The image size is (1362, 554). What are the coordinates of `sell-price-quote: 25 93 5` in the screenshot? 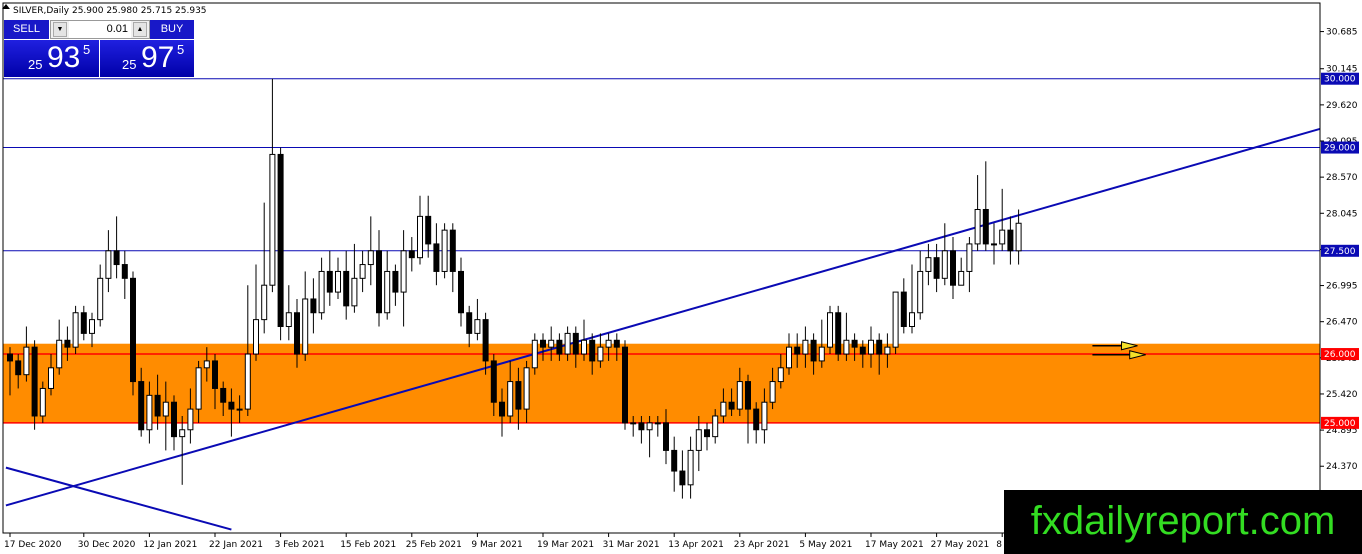 It's located at (51, 58).